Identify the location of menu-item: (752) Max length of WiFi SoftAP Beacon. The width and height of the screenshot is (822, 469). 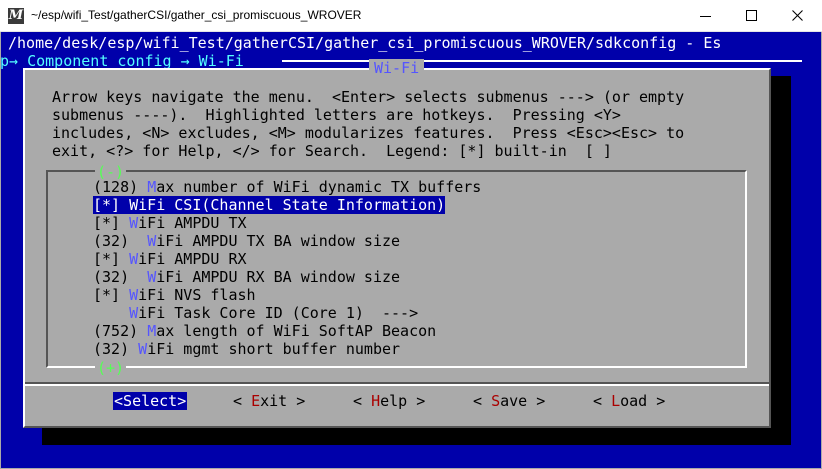
(264, 331).